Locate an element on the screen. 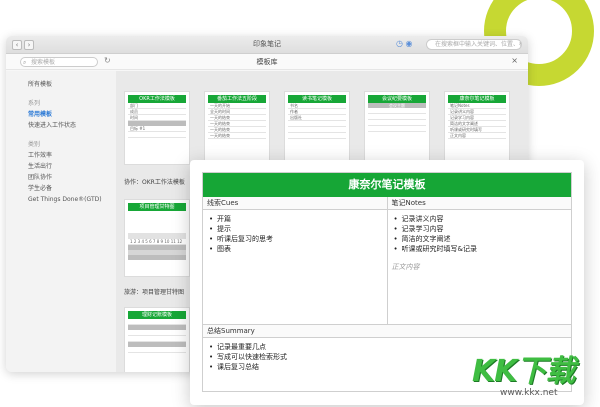  watermark-logo: KK下载 is located at coordinates (523, 371).